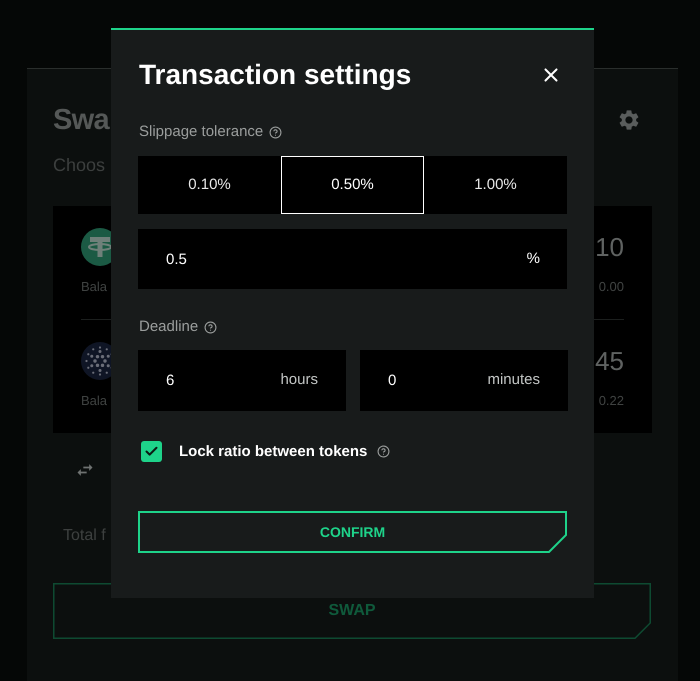 The width and height of the screenshot is (700, 681). What do you see at coordinates (611, 401) in the screenshot?
I see `token-value: 0.22` at bounding box center [611, 401].